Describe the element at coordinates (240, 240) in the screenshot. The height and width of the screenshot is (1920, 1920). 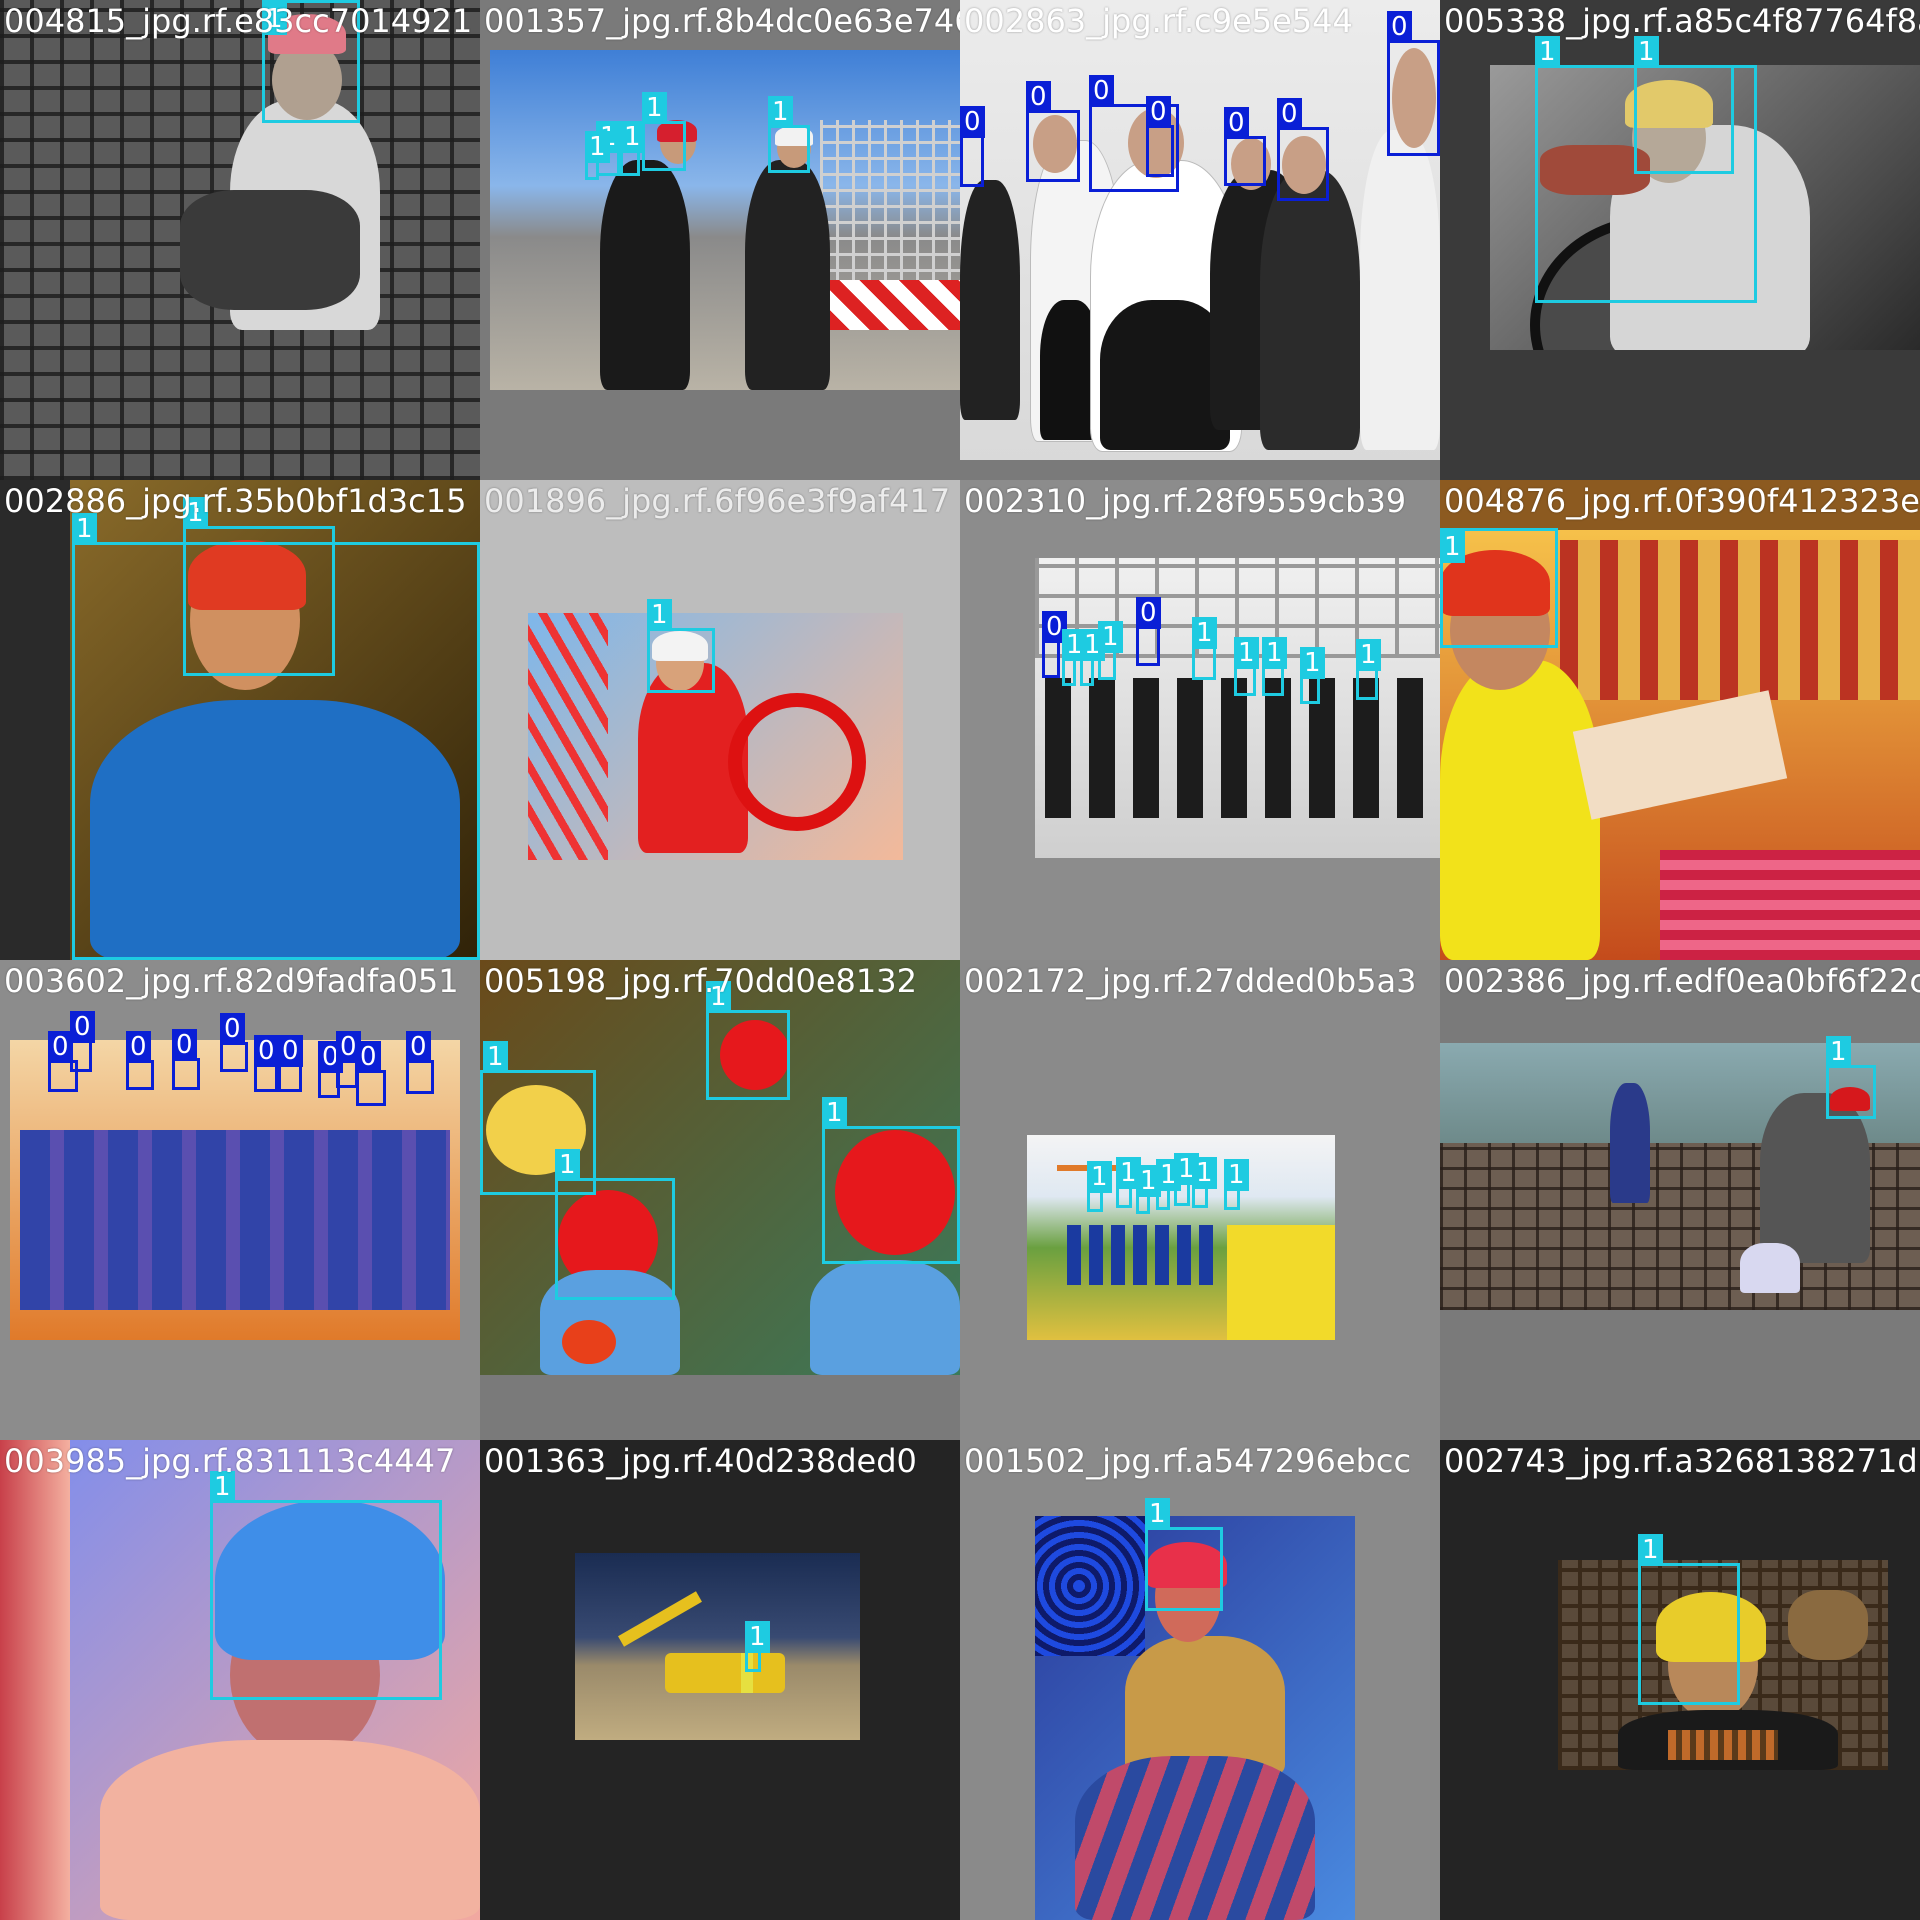
I see `photo-rebar-worker` at that location.